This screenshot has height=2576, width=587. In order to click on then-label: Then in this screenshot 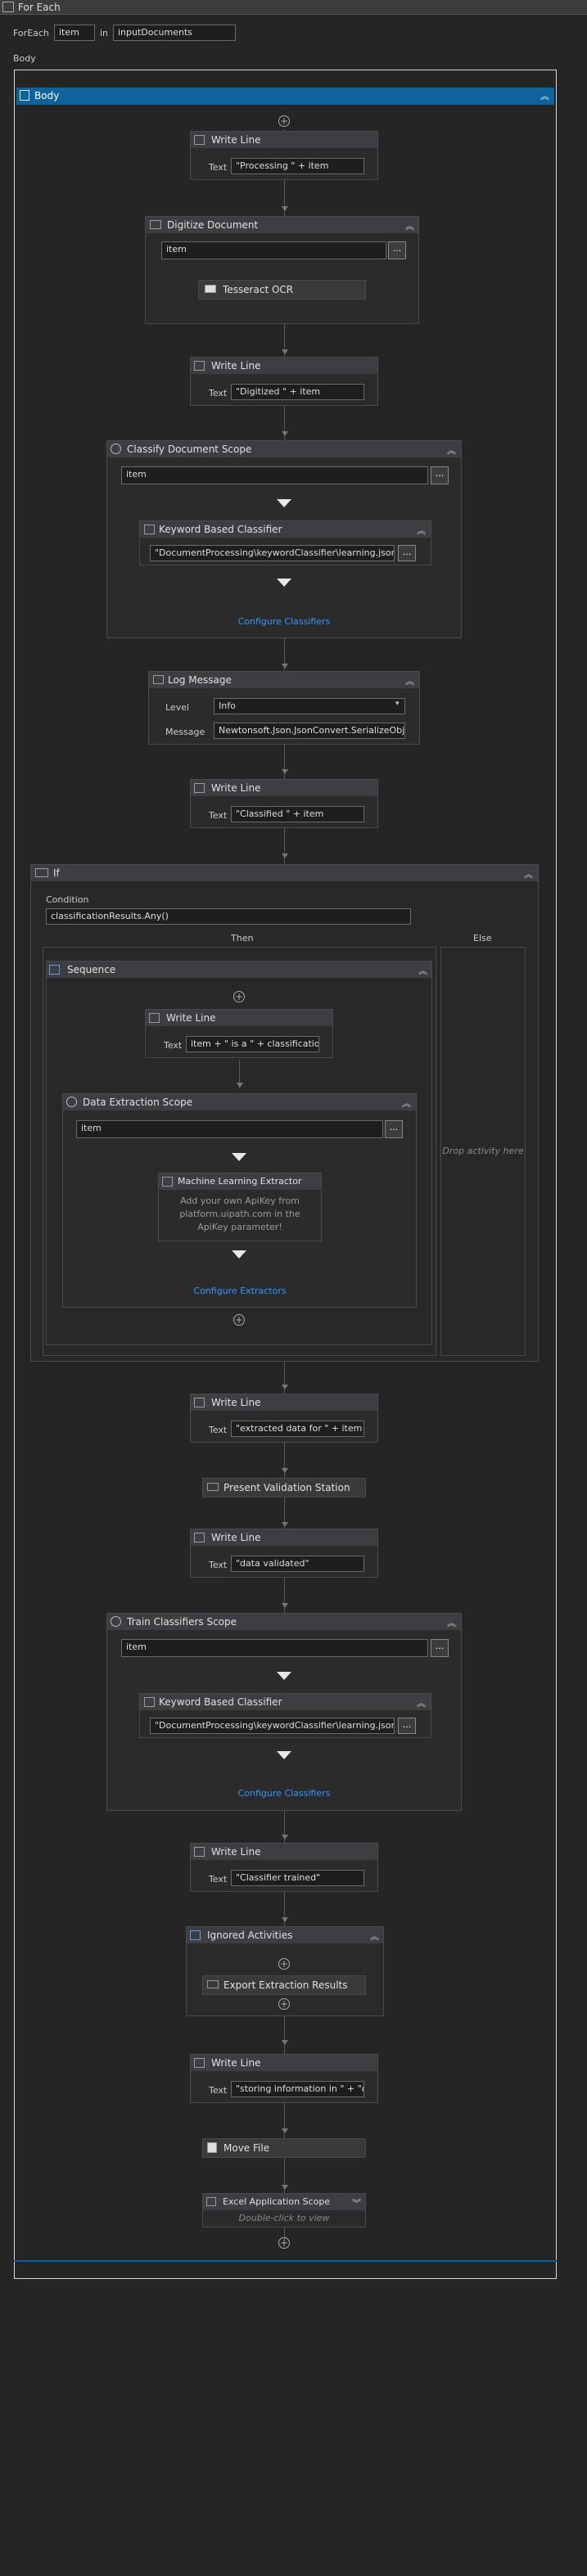, I will do `click(242, 938)`.